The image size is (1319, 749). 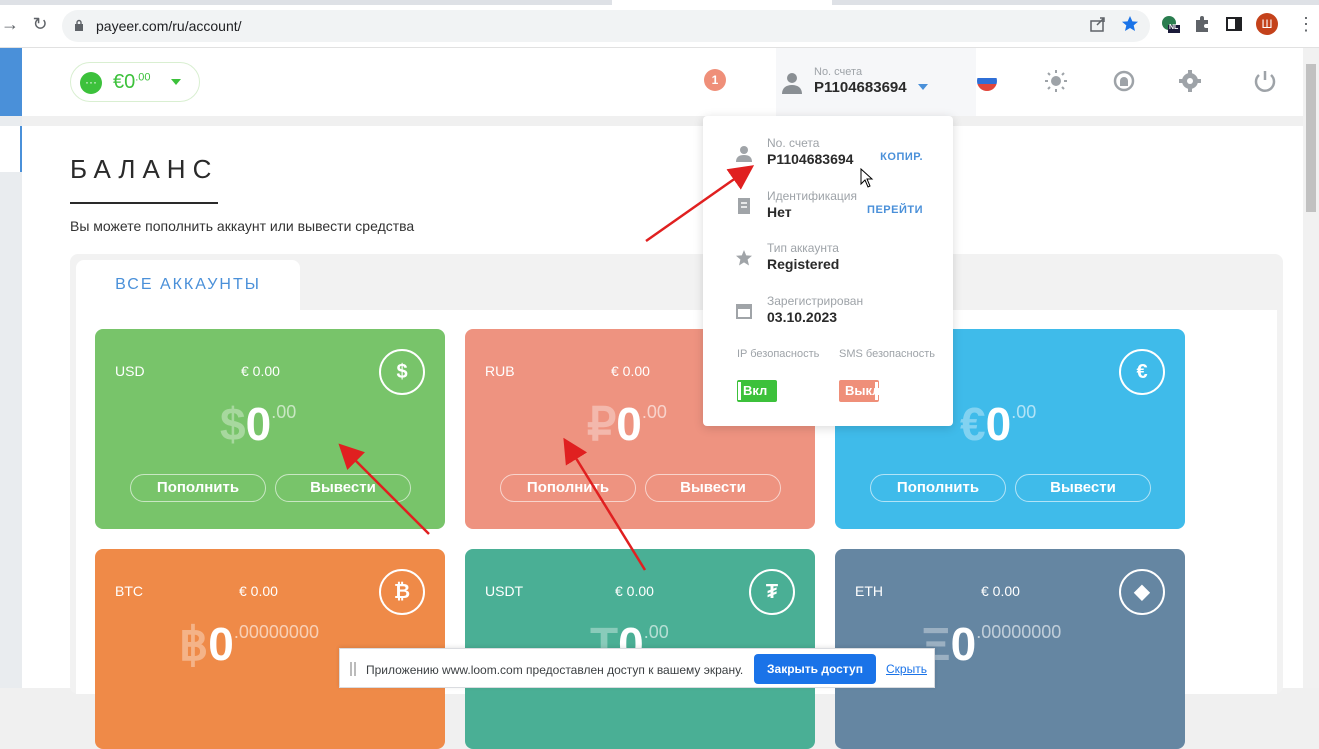 What do you see at coordinates (40, 24) in the screenshot?
I see `reload-icon: ↻` at bounding box center [40, 24].